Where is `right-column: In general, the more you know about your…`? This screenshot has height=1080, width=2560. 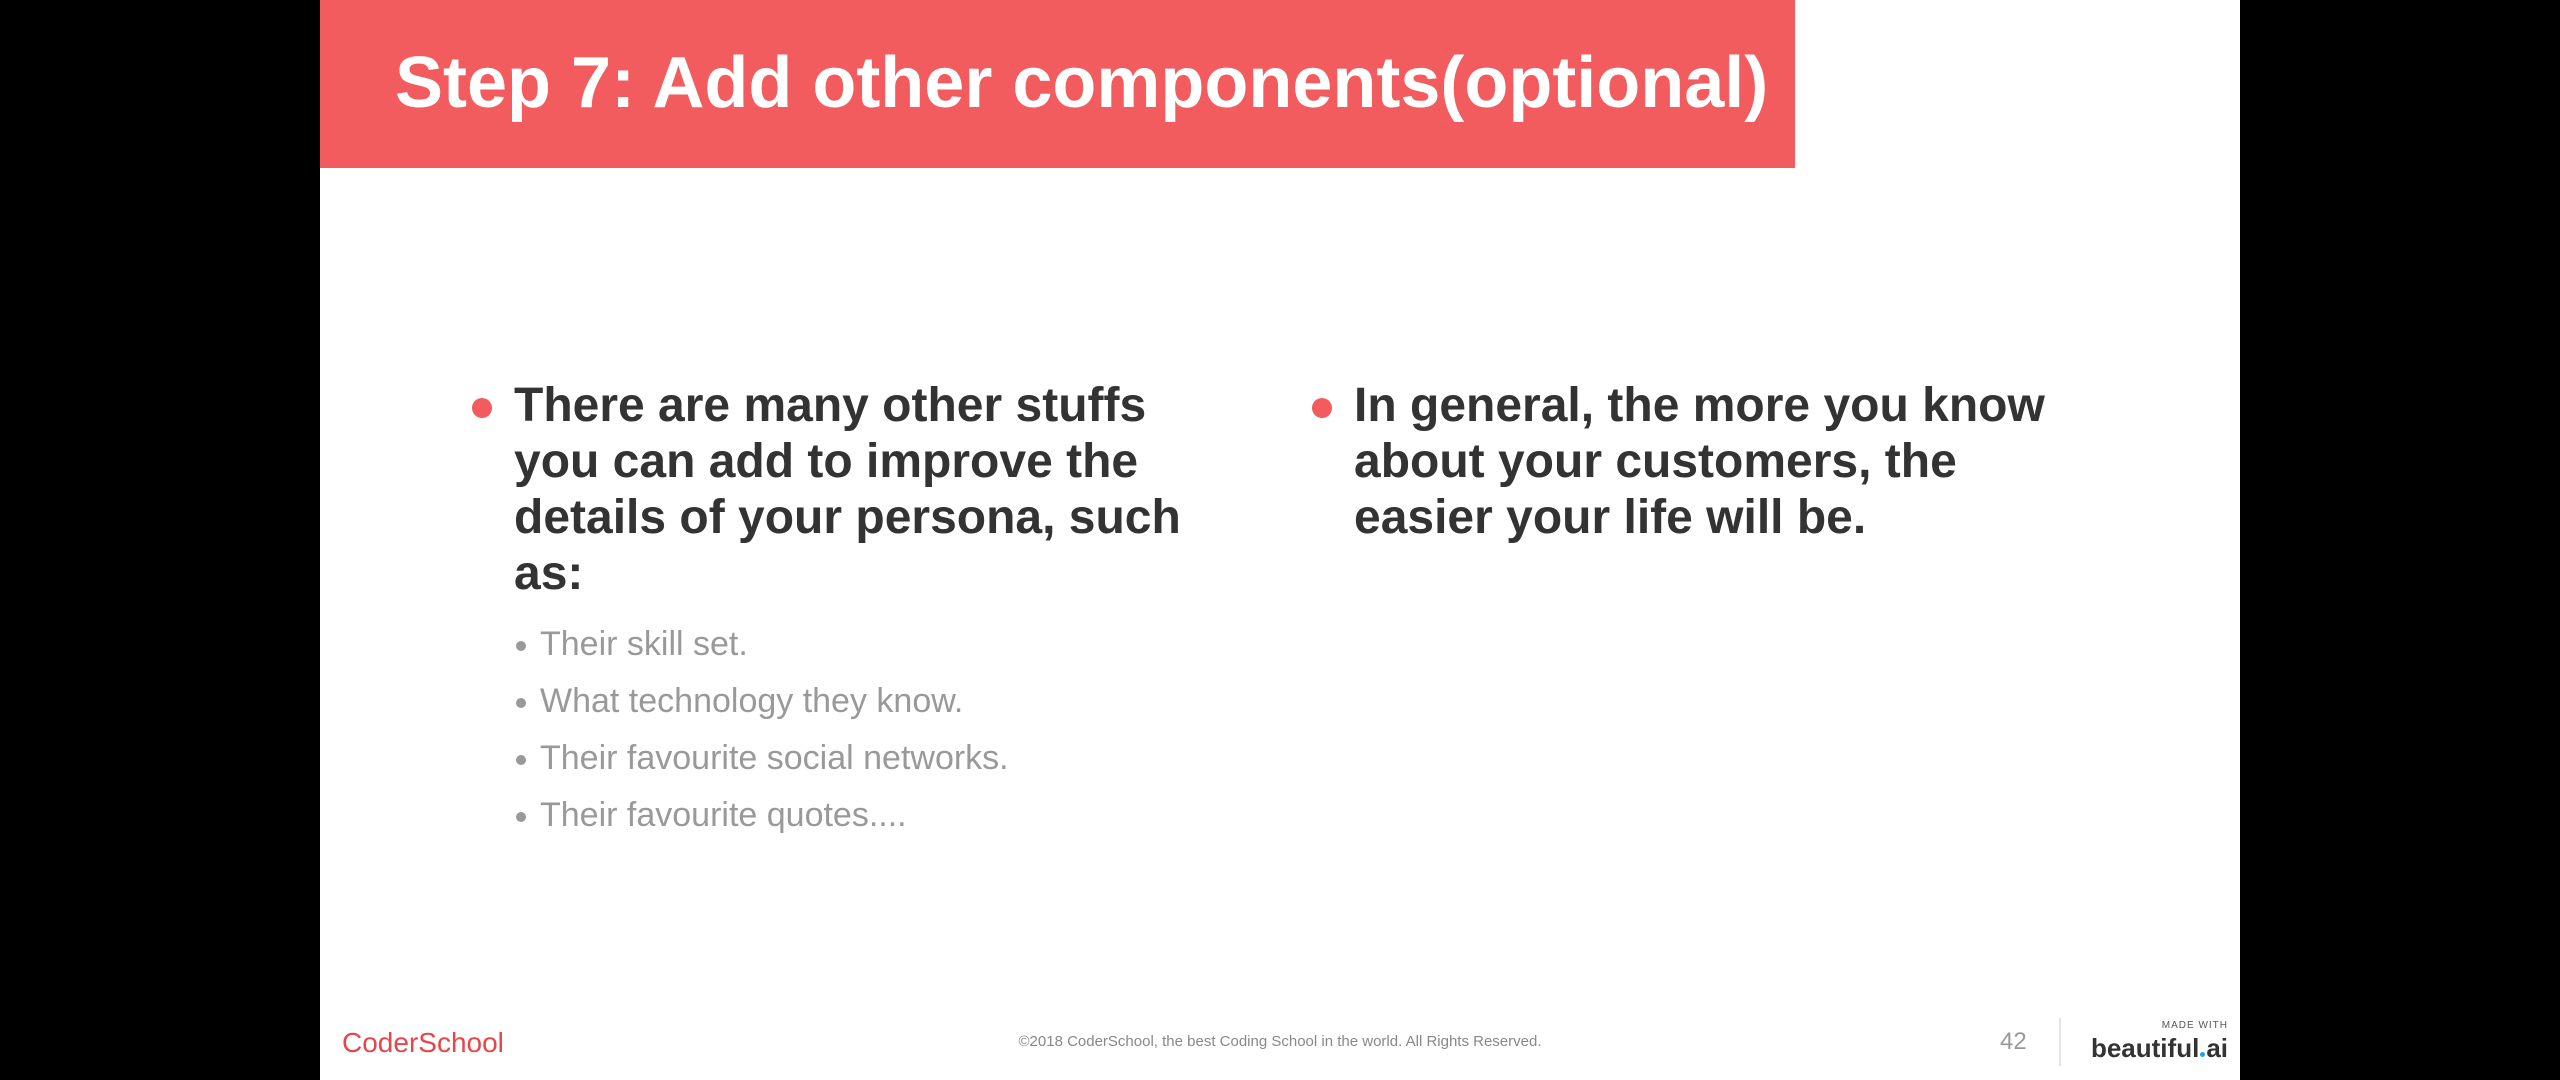
right-column: In general, the more you know about your… is located at coordinates (1690, 462).